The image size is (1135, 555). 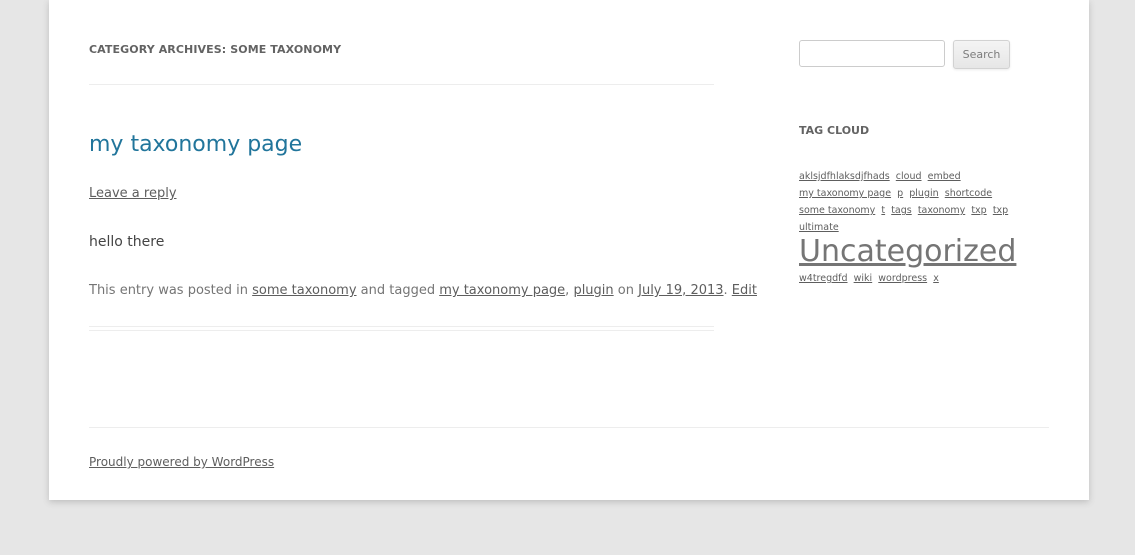 I want to click on date-link: July 19, 2013, so click(x=680, y=290).